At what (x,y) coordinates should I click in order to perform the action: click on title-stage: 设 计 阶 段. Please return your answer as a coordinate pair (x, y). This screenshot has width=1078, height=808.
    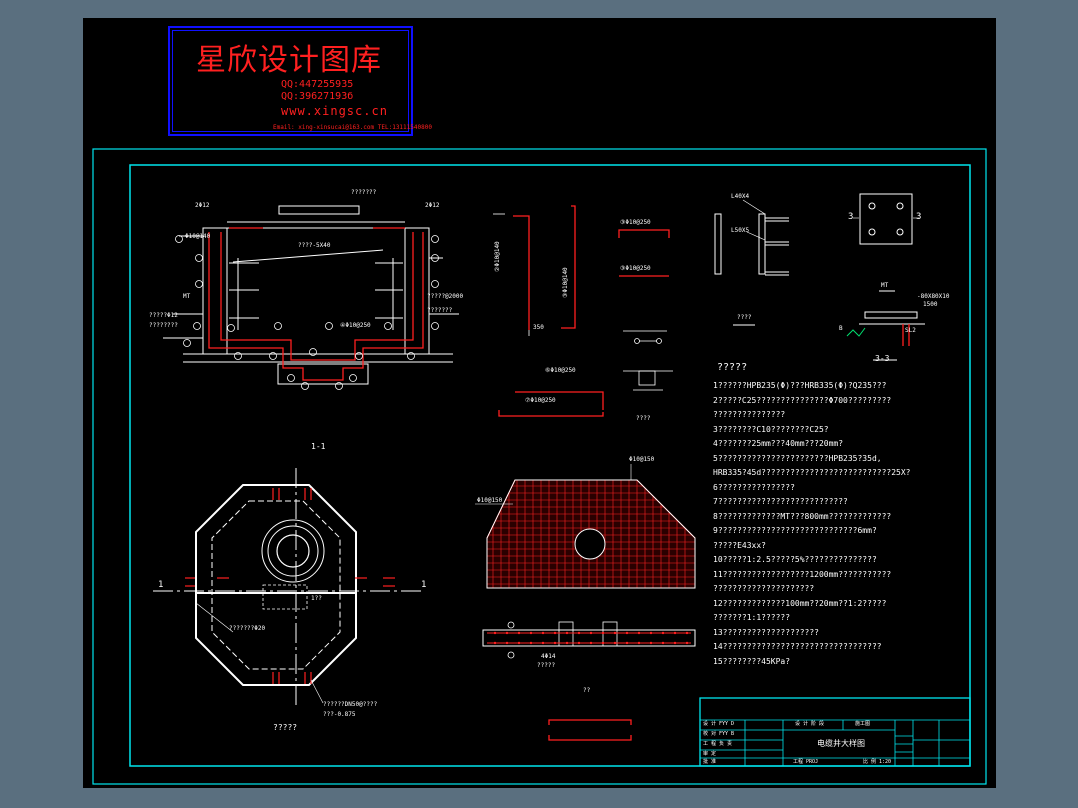
    Looking at the image, I should click on (810, 724).